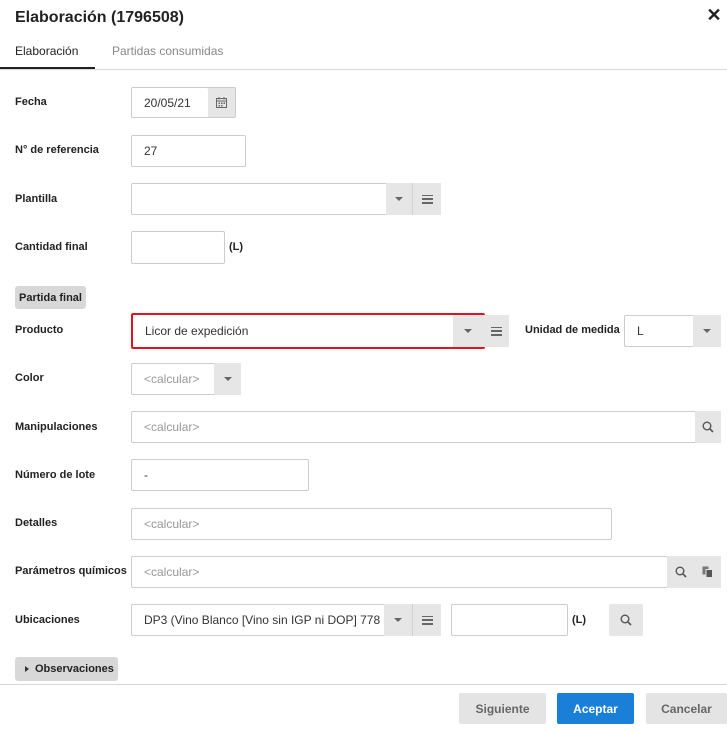  I want to click on observaciones-label: Observaciones, so click(74, 669).